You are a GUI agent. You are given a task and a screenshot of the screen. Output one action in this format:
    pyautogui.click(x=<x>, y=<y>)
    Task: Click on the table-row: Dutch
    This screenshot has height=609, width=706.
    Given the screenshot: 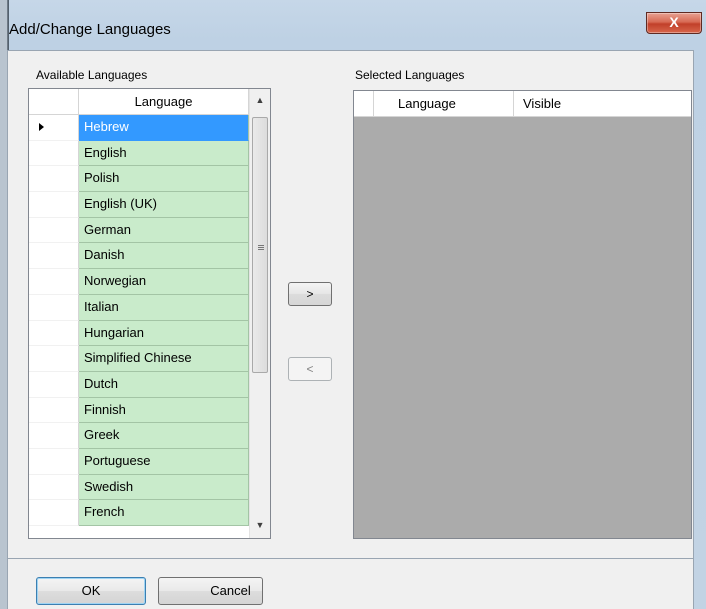 What is the action you would take?
    pyautogui.click(x=139, y=384)
    